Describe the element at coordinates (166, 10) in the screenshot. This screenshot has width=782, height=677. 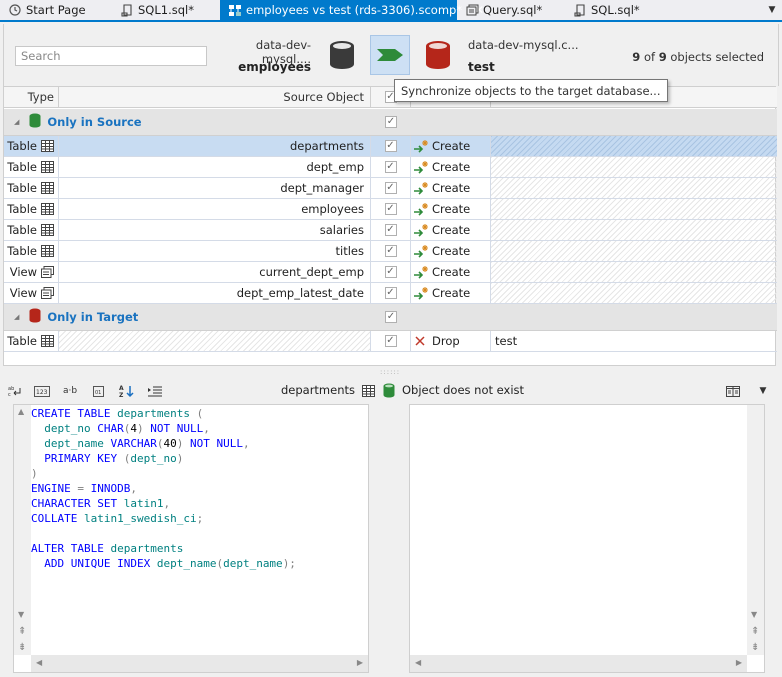
I see `tab-sql1: SQL1.sql*` at that location.